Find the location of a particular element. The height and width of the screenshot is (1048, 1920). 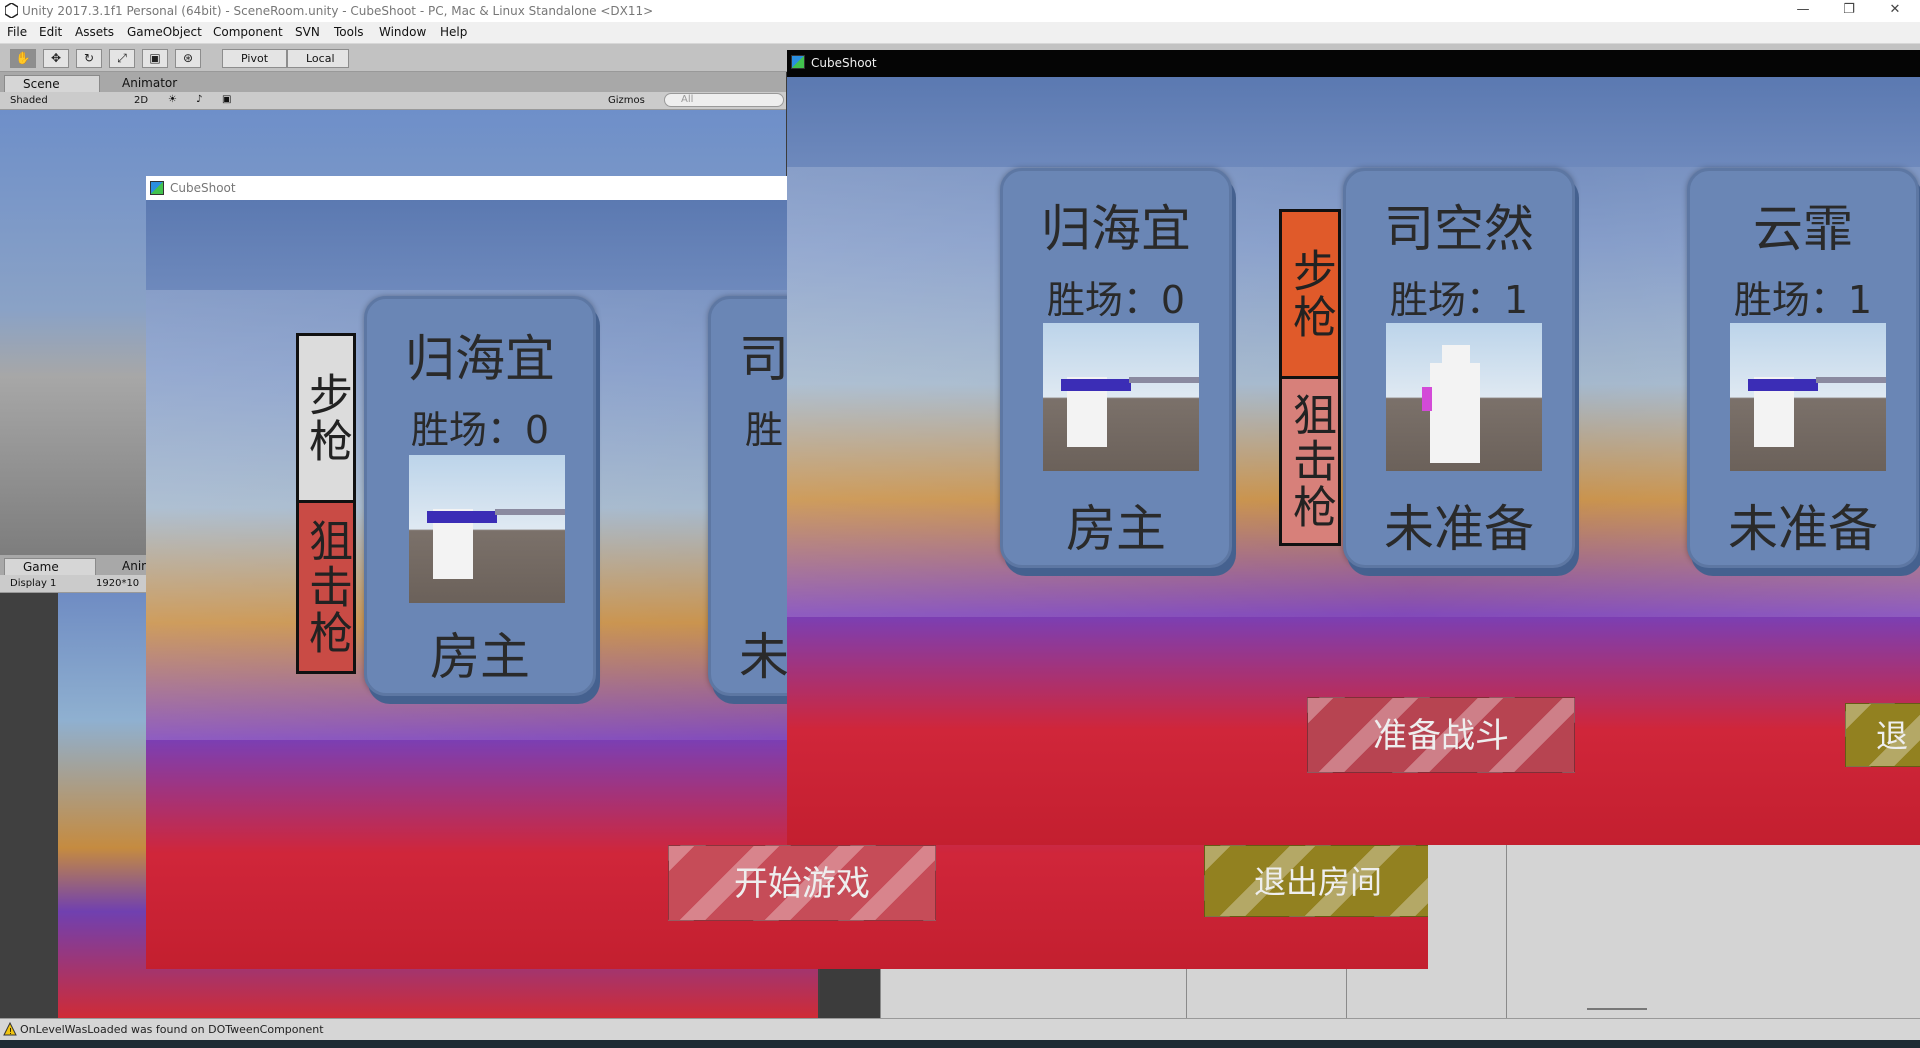

os-taskbar is located at coordinates (960, 1044).